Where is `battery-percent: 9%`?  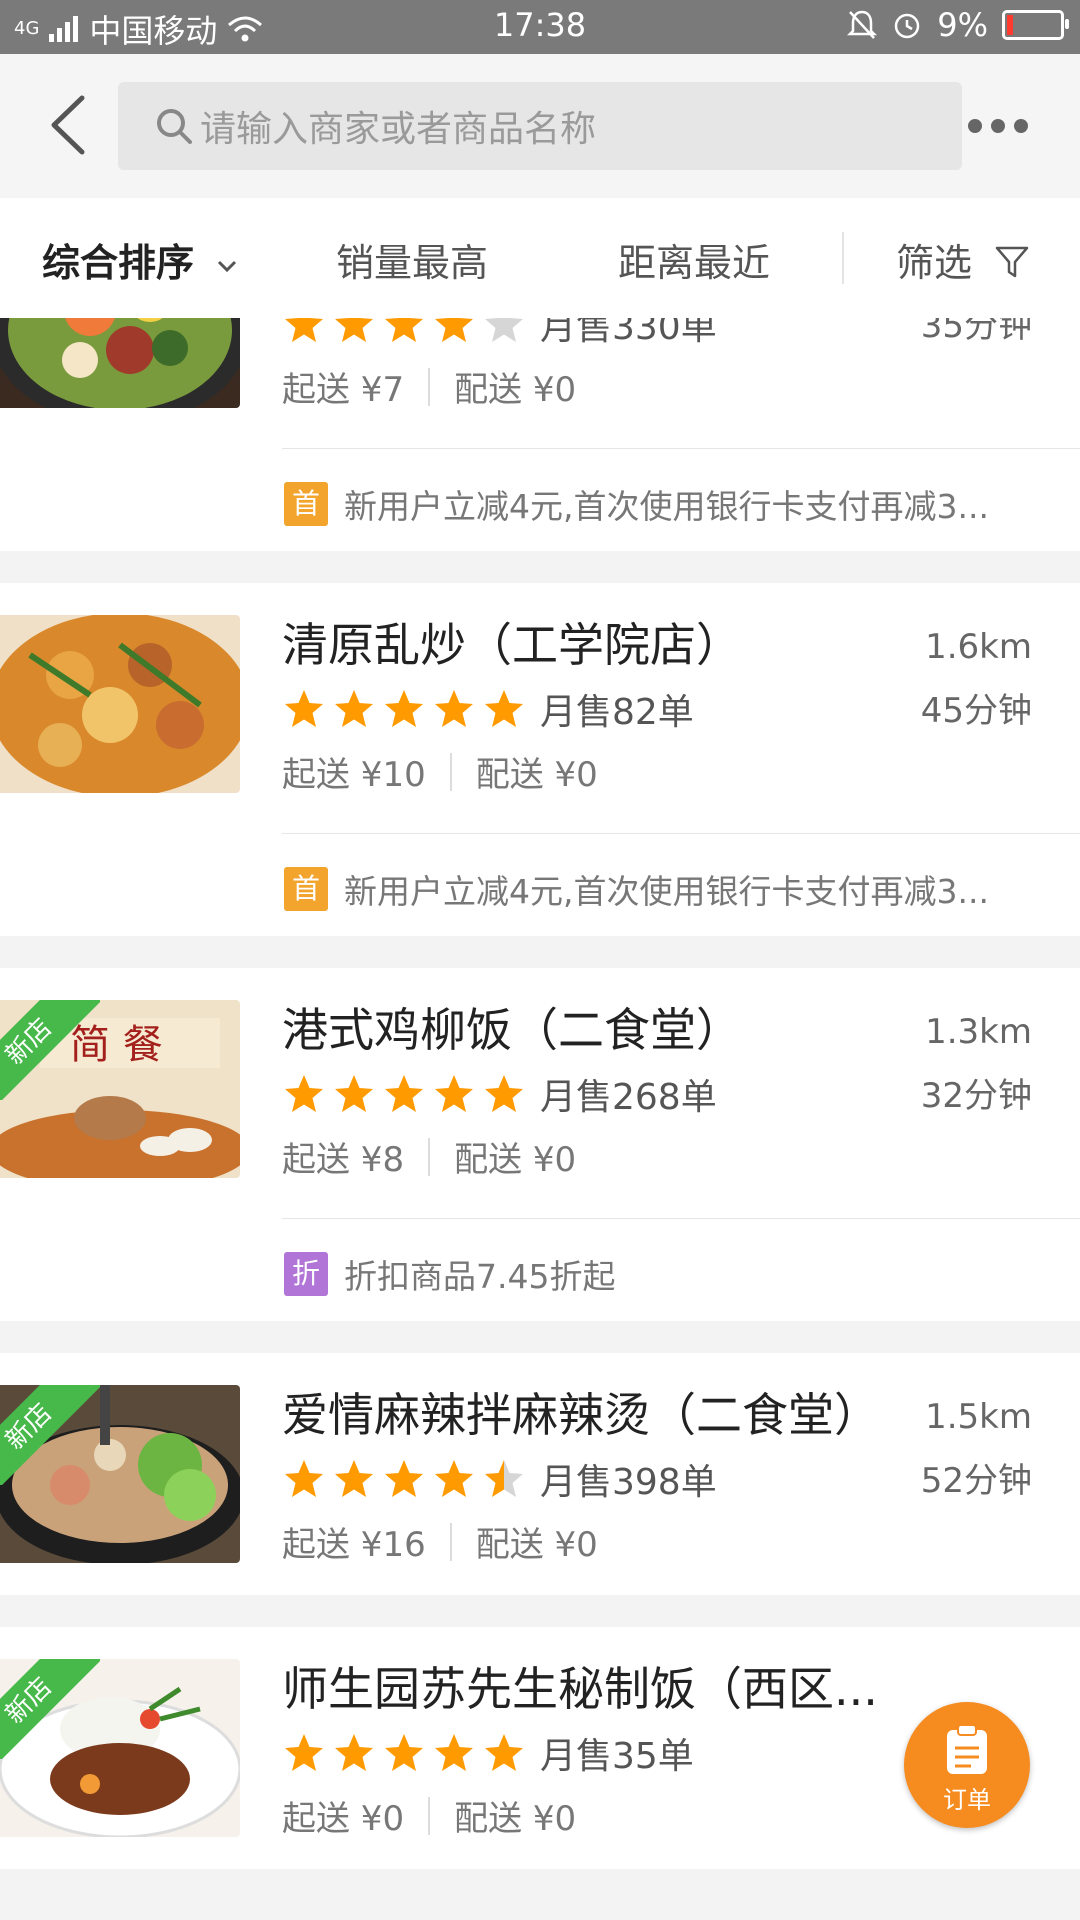
battery-percent: 9% is located at coordinates (962, 25).